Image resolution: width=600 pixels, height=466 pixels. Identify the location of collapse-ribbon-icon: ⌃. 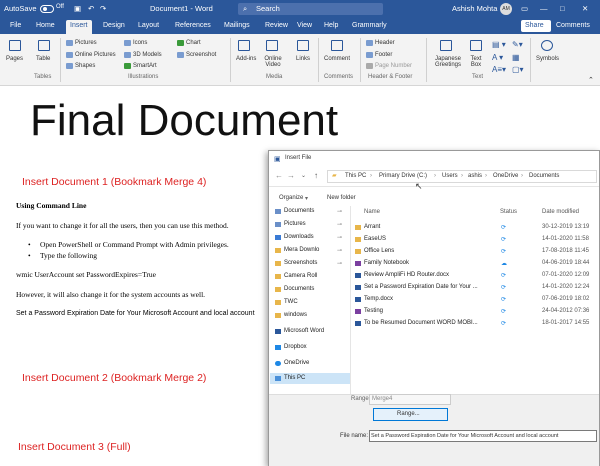
(591, 80).